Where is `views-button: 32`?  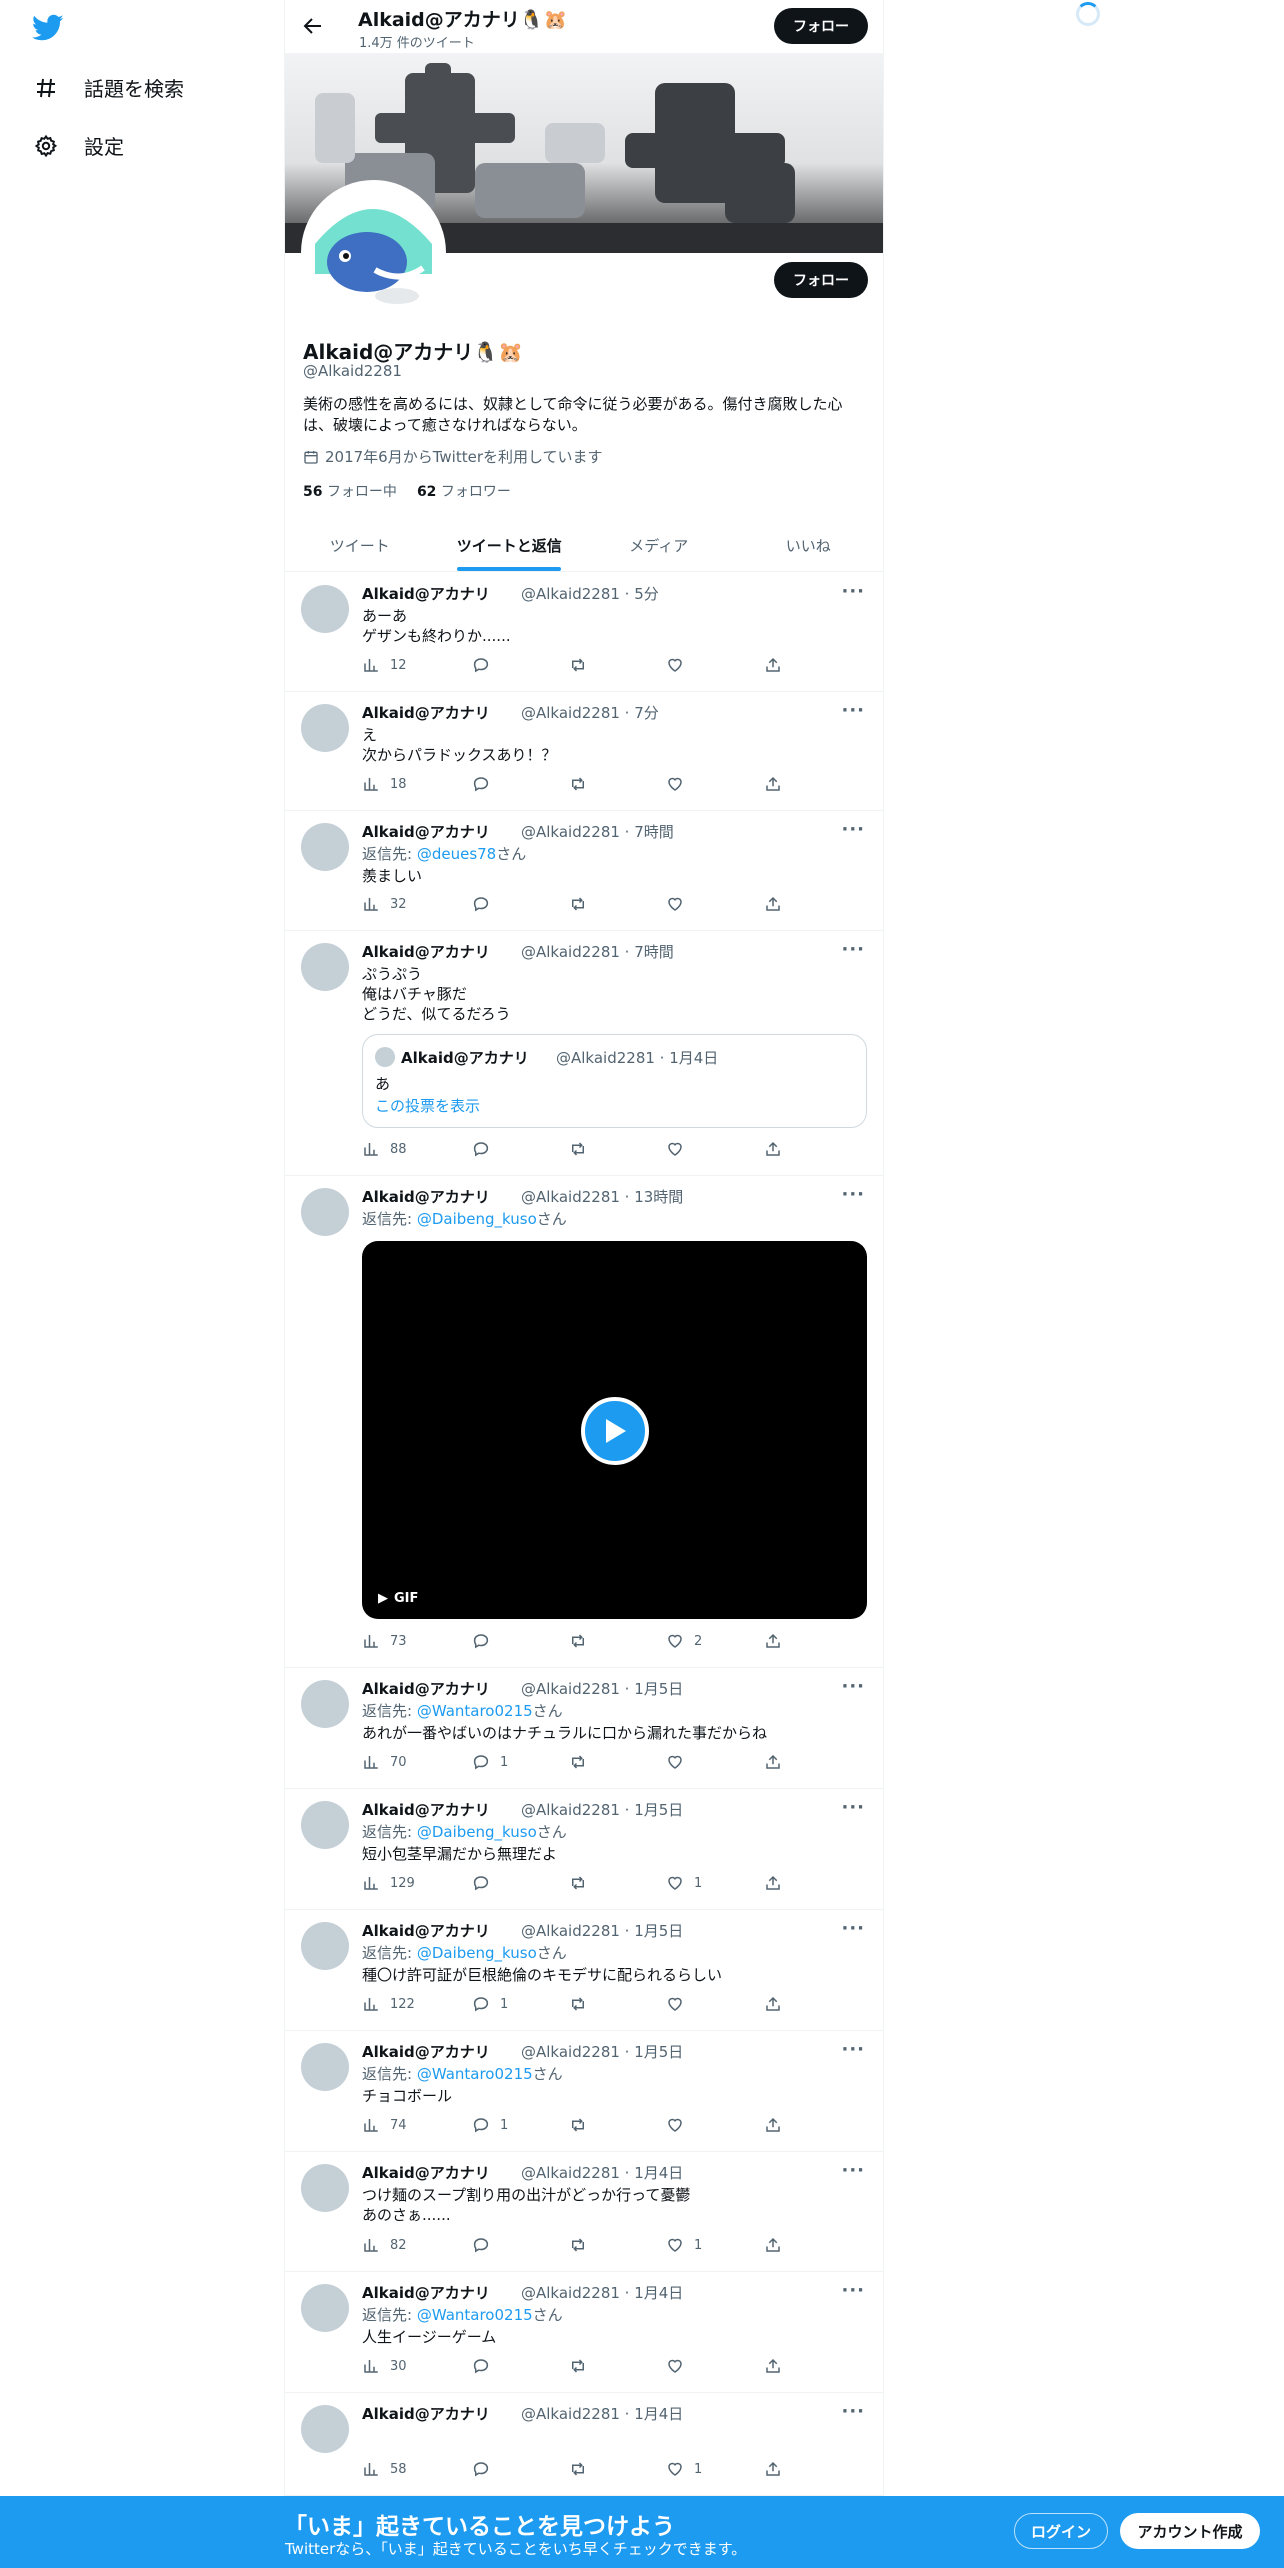 views-button: 32 is located at coordinates (384, 904).